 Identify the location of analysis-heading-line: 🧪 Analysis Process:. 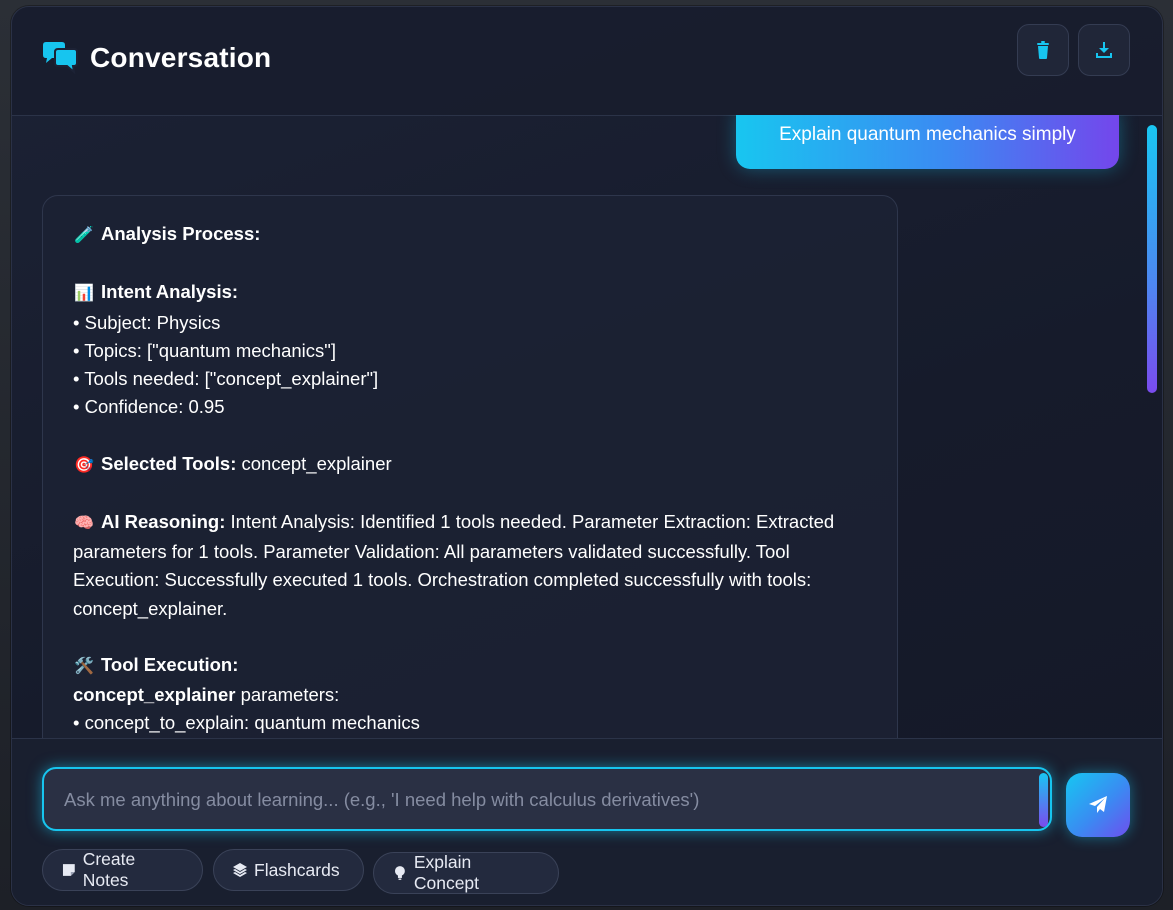
(471, 235).